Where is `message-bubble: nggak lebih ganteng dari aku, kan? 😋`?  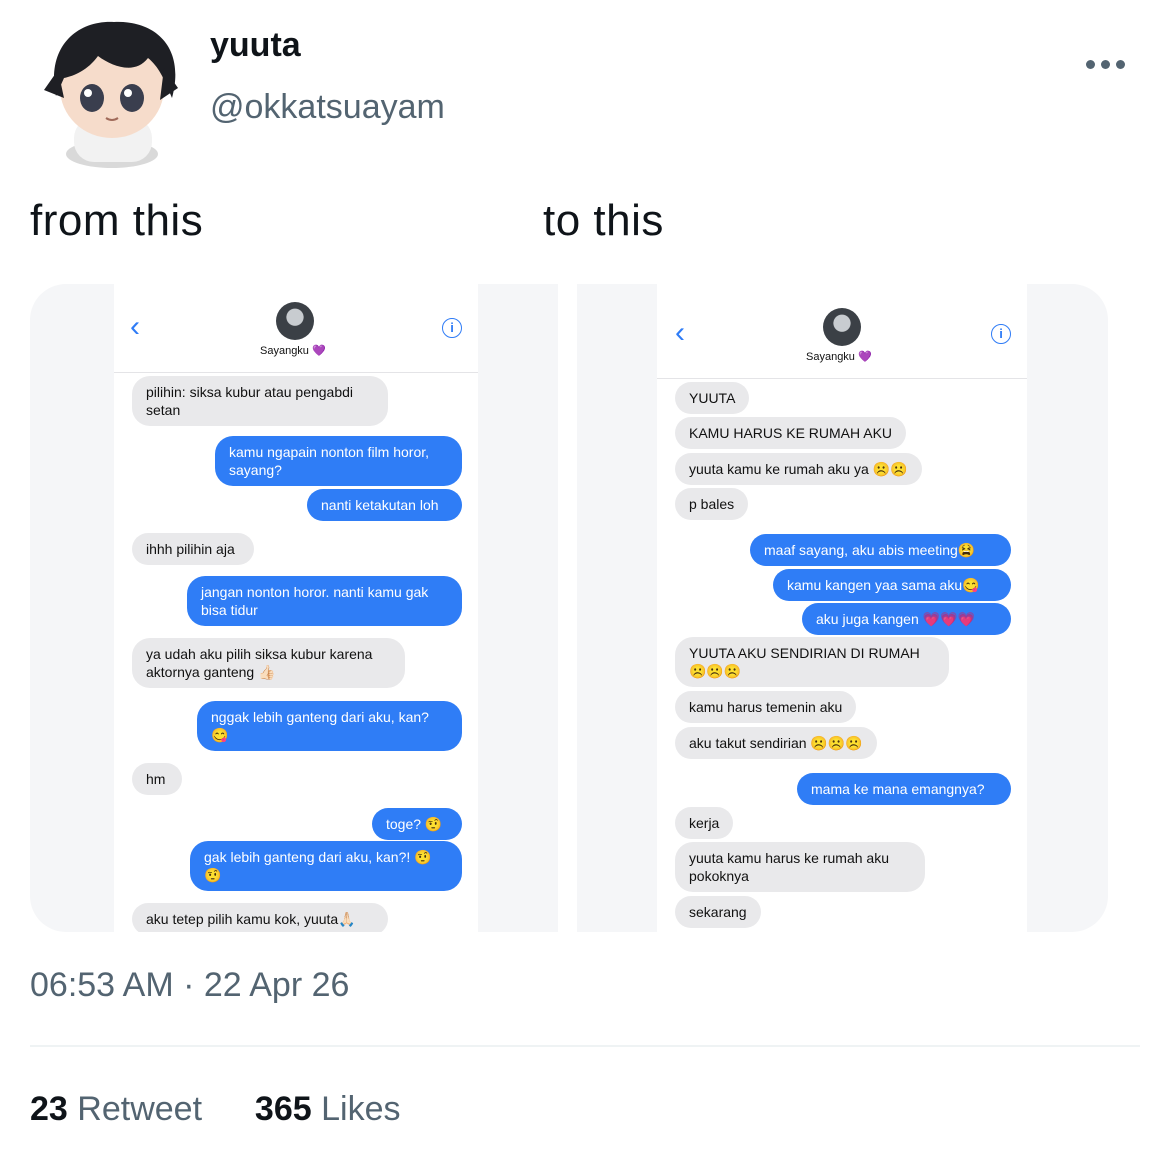 message-bubble: nggak lebih ganteng dari aku, kan? 😋 is located at coordinates (329, 726).